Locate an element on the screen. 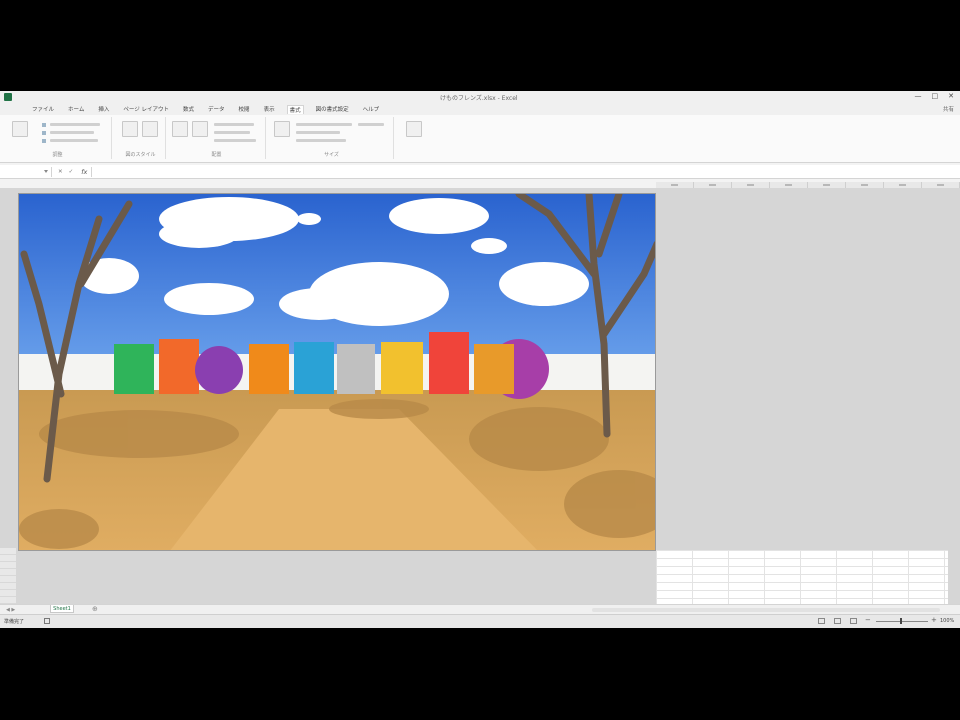  group-label-adjust: 調整 is located at coordinates (57, 155).